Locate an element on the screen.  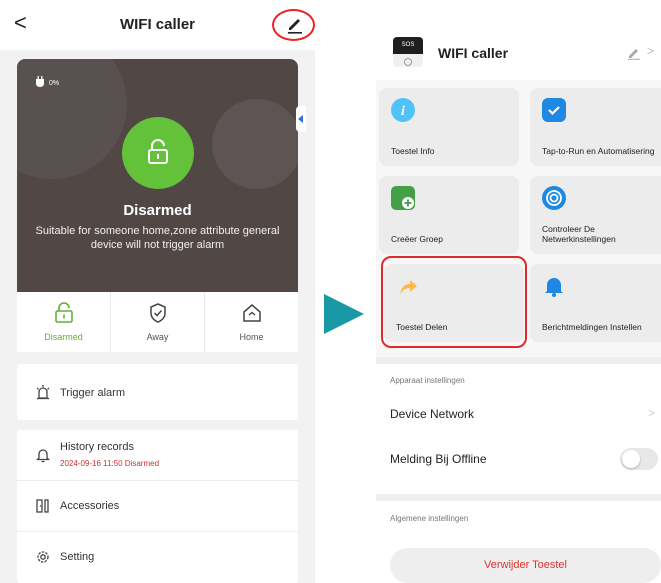
gear-icon is located at coordinates (43, 557).